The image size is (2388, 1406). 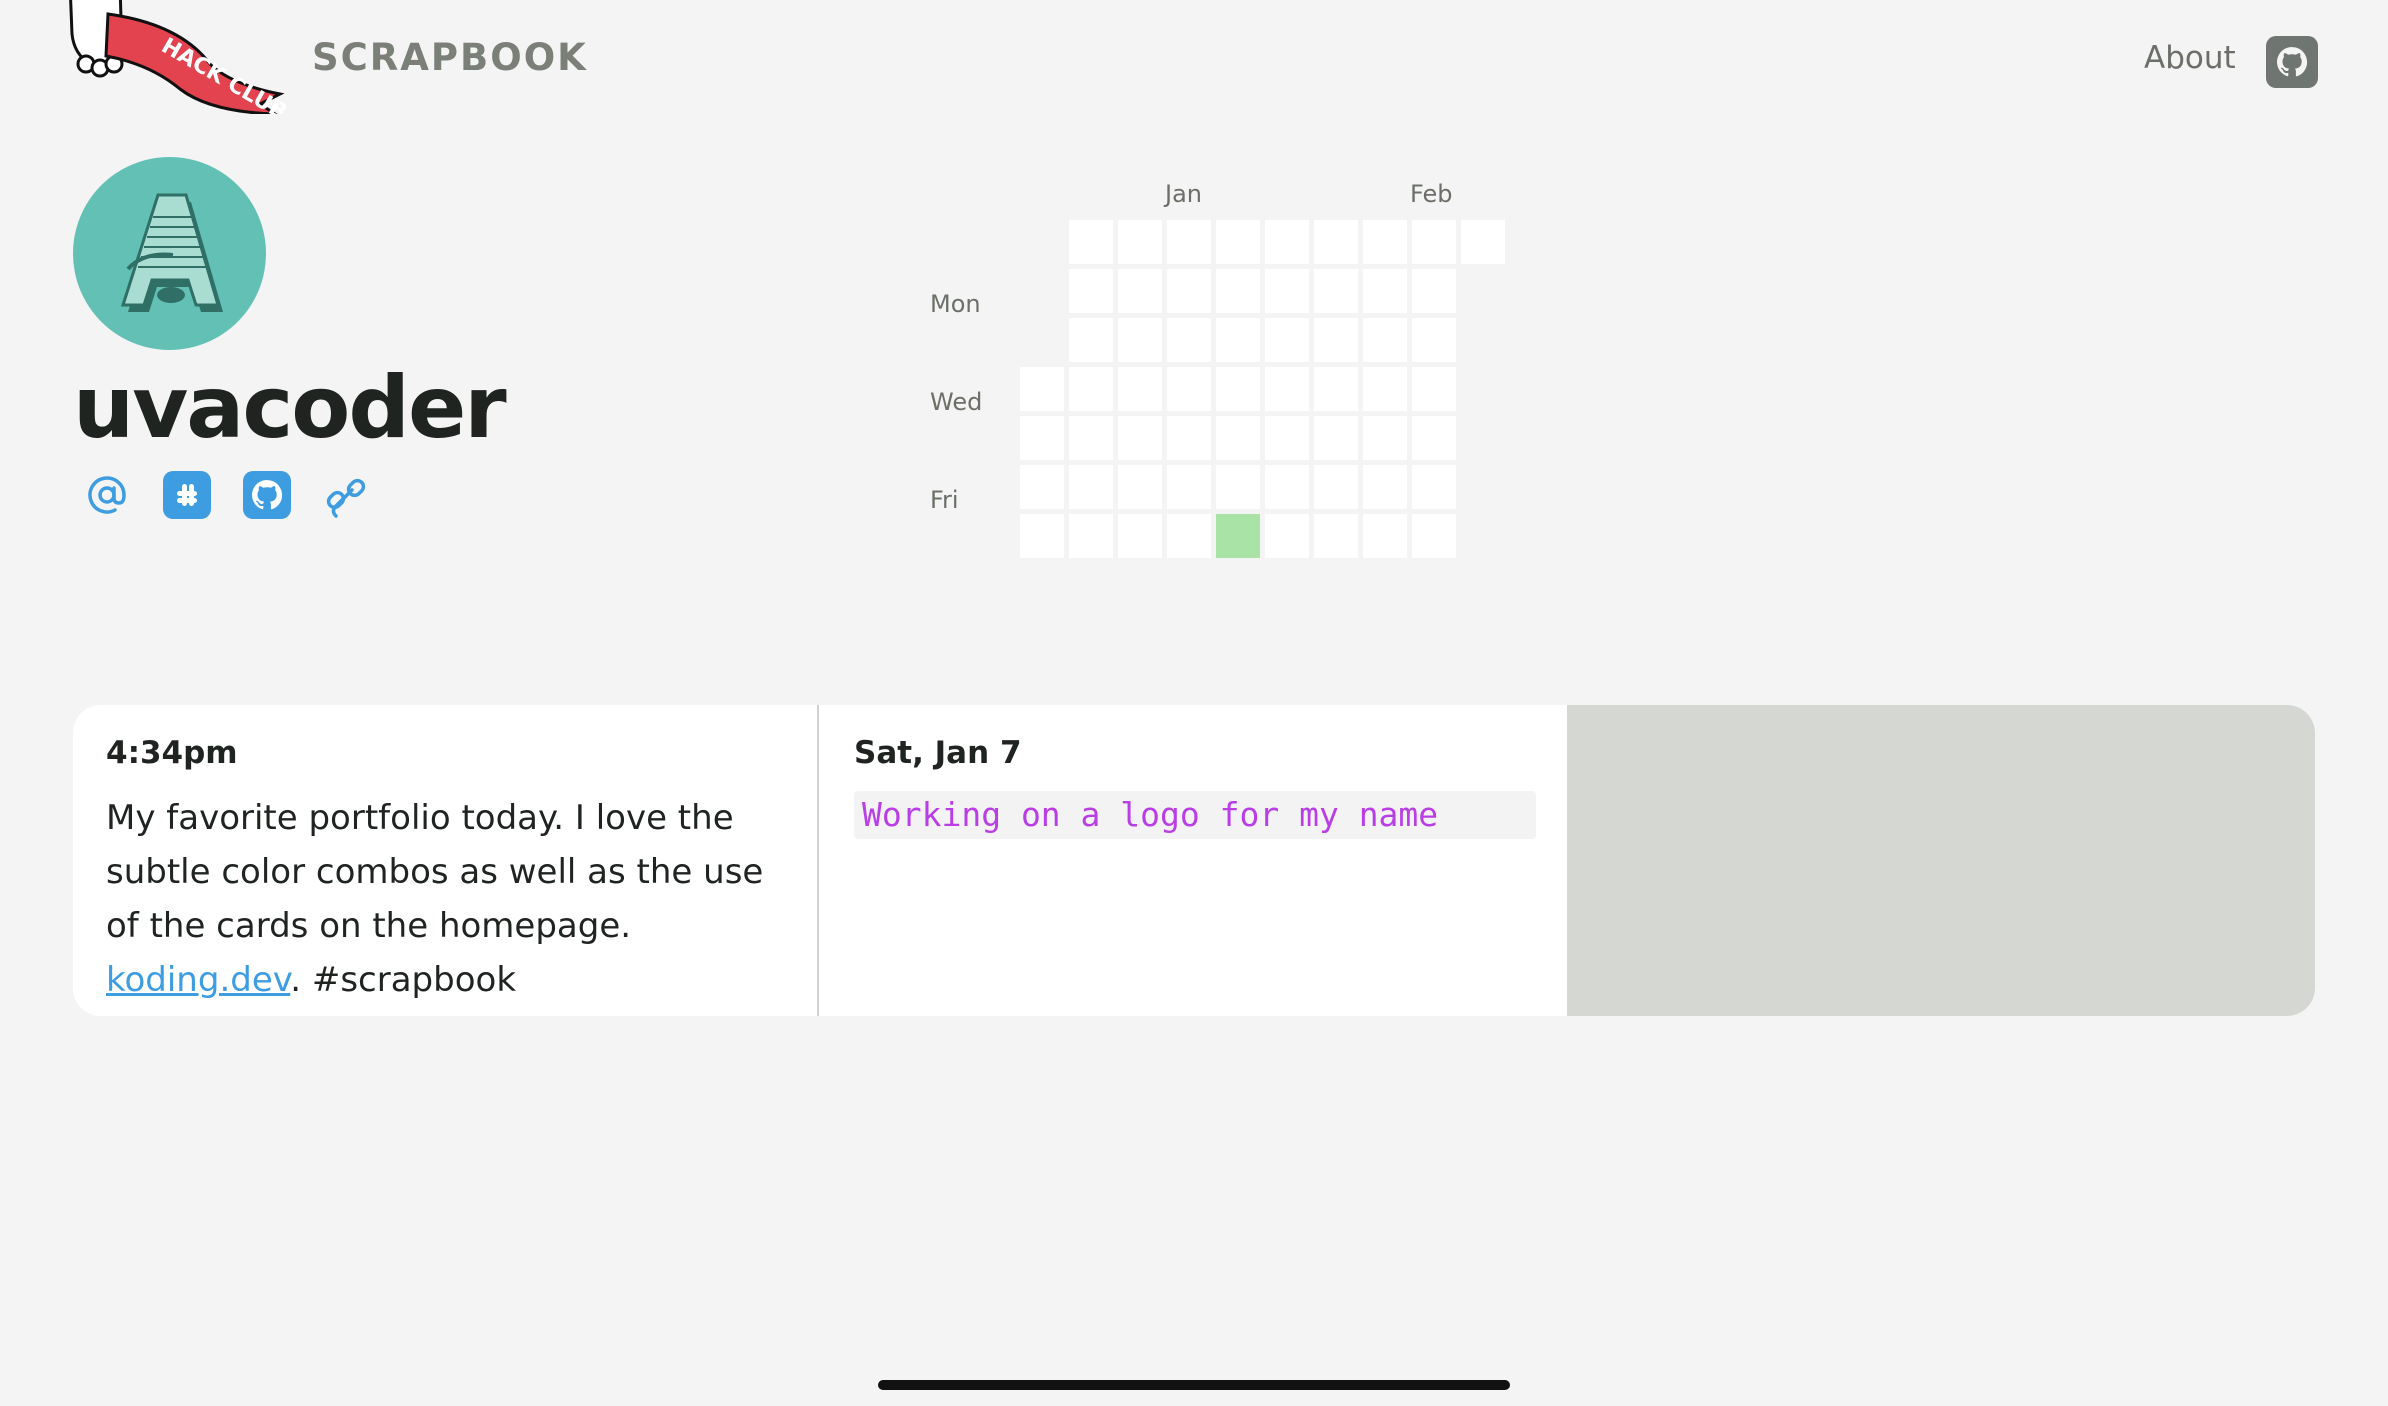 What do you see at coordinates (169, 253) in the screenshot?
I see `avatar` at bounding box center [169, 253].